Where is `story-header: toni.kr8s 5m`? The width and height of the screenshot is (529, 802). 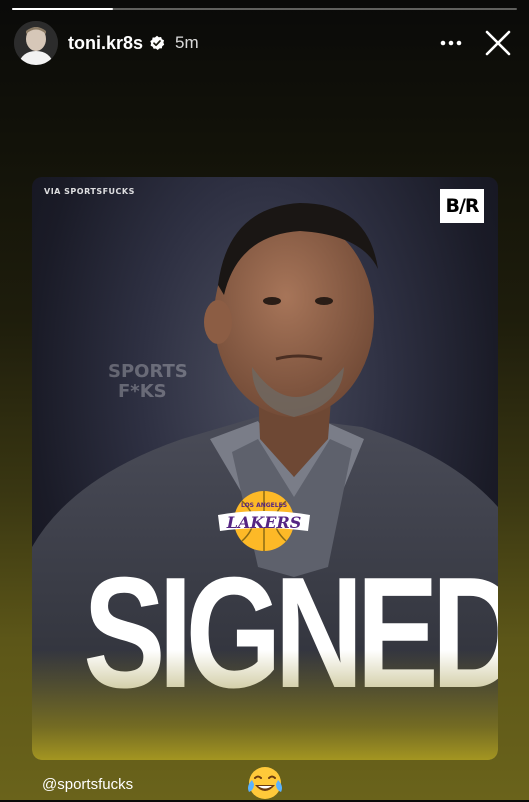 story-header: toni.kr8s 5m is located at coordinates (264, 43).